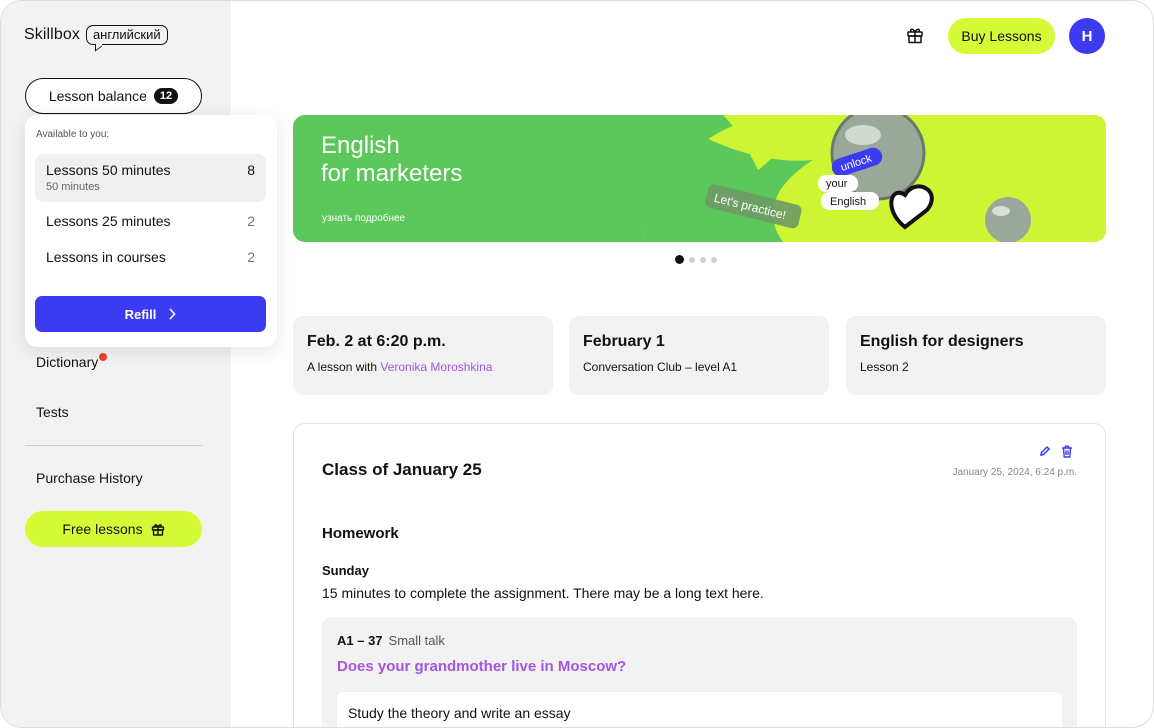  What do you see at coordinates (481, 666) in the screenshot?
I see `task-question: Does your grandmother live in Moscow?` at bounding box center [481, 666].